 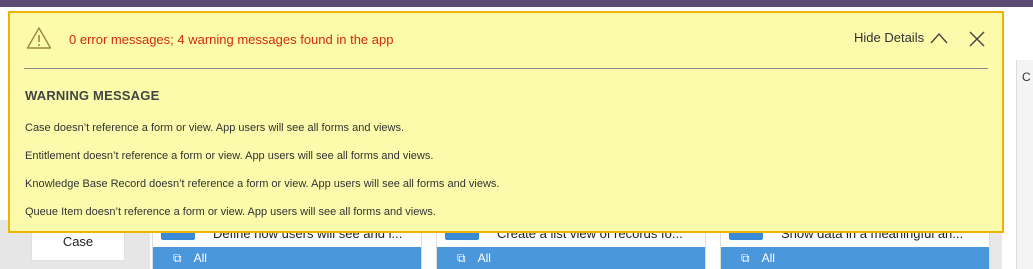 I want to click on hide-details-button: Hide Details, so click(x=901, y=37).